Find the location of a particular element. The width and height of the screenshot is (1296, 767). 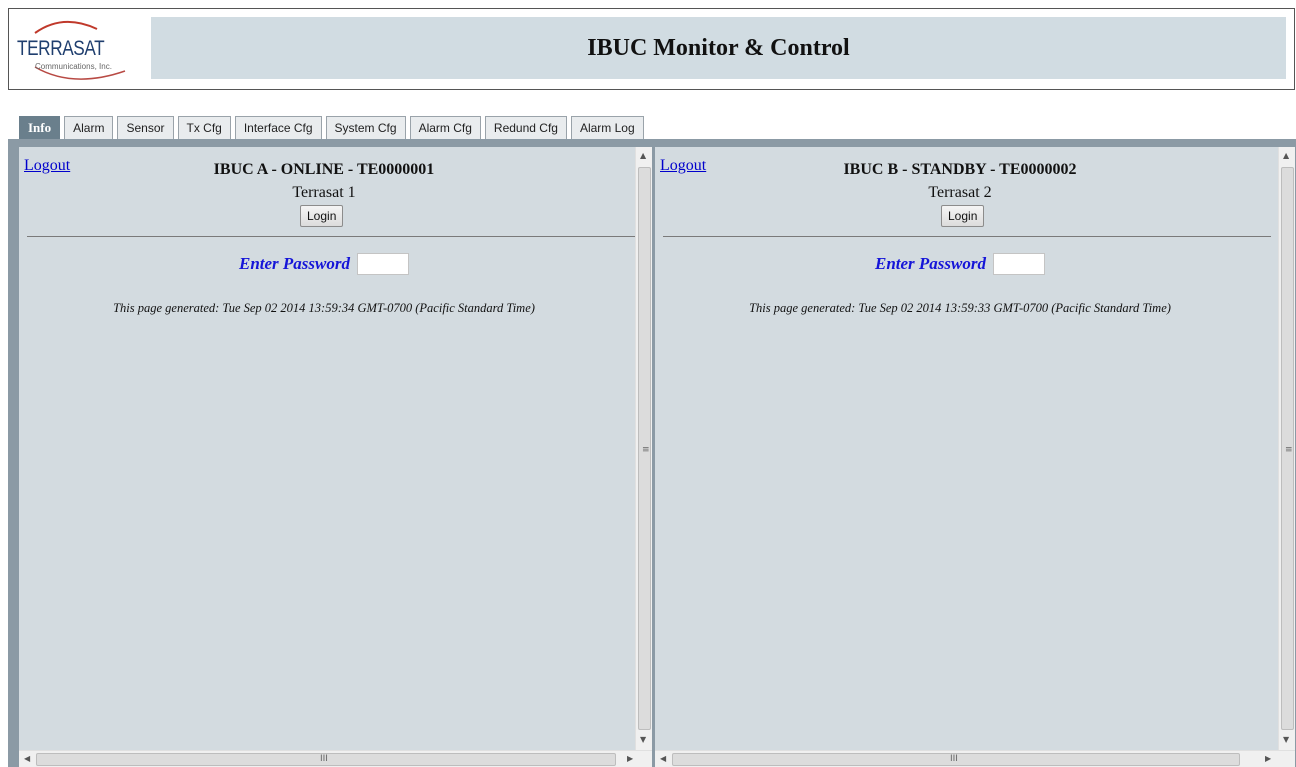

tab-interface-cfg: Interface Cfg is located at coordinates (278, 127).